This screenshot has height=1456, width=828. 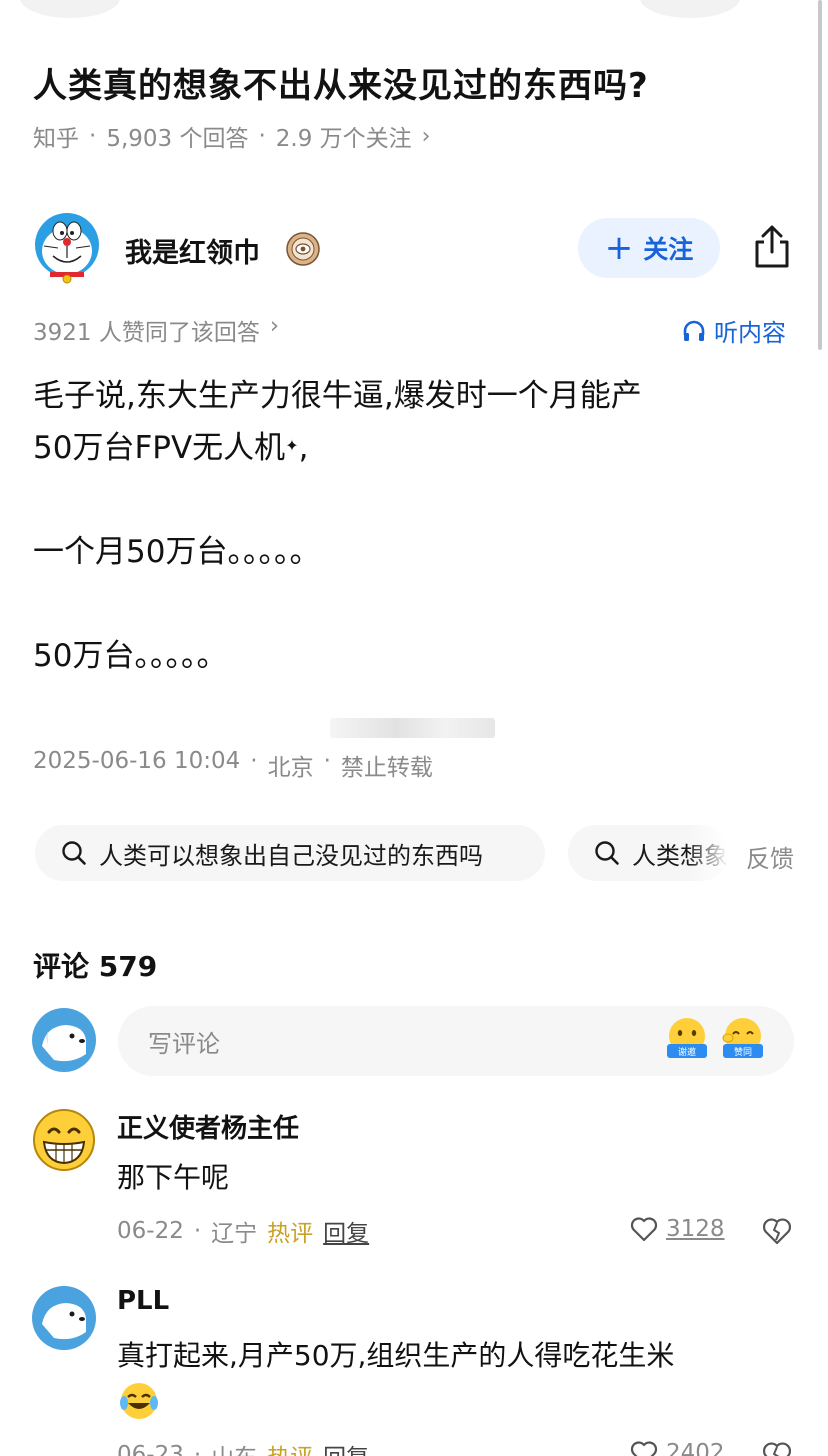 What do you see at coordinates (619, 248) in the screenshot?
I see `plus-icon: +` at bounding box center [619, 248].